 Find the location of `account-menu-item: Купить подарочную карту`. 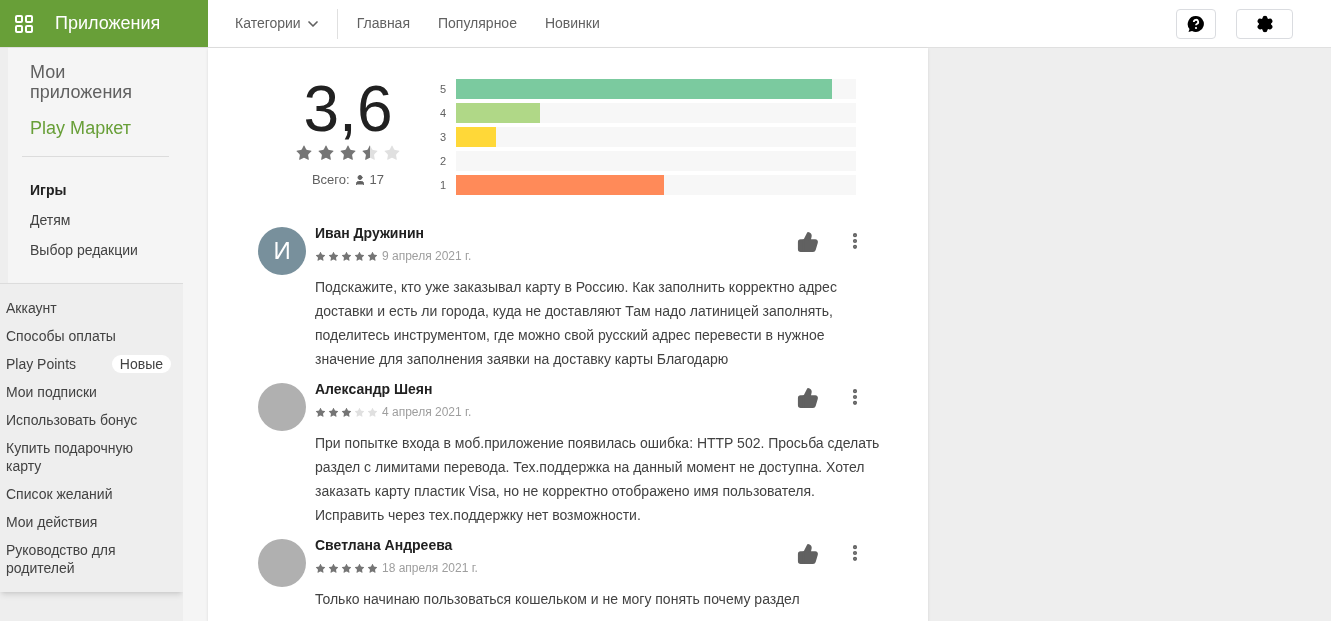

account-menu-item: Купить подарочную карту is located at coordinates (88, 457).